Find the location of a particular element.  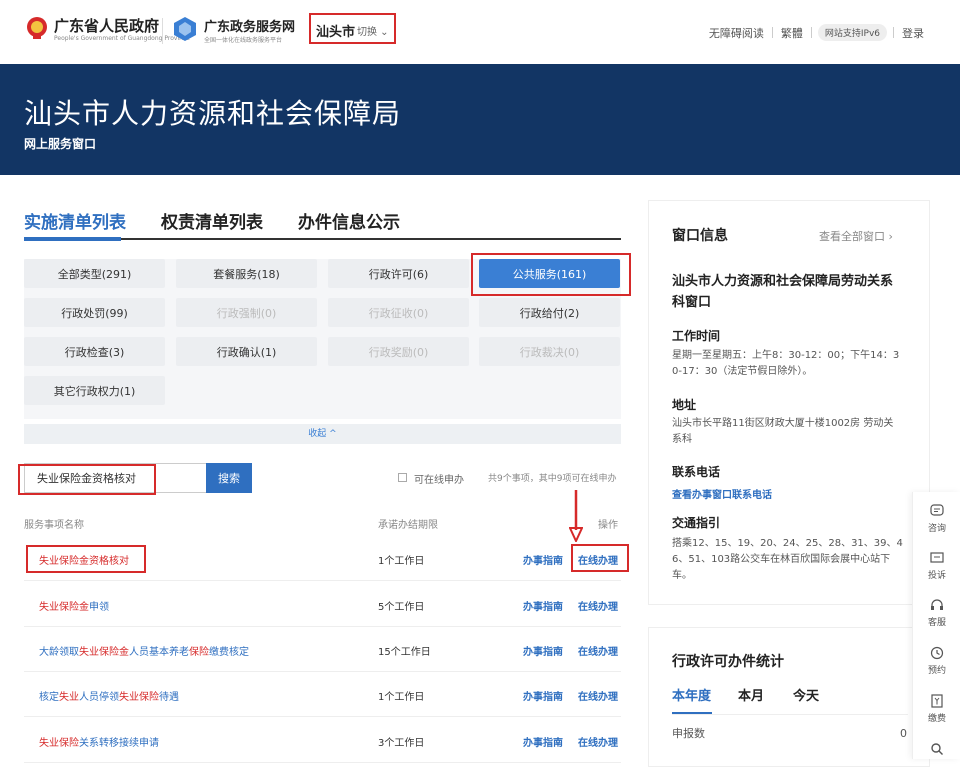

search-toggle is located at coordinates (936, 749).